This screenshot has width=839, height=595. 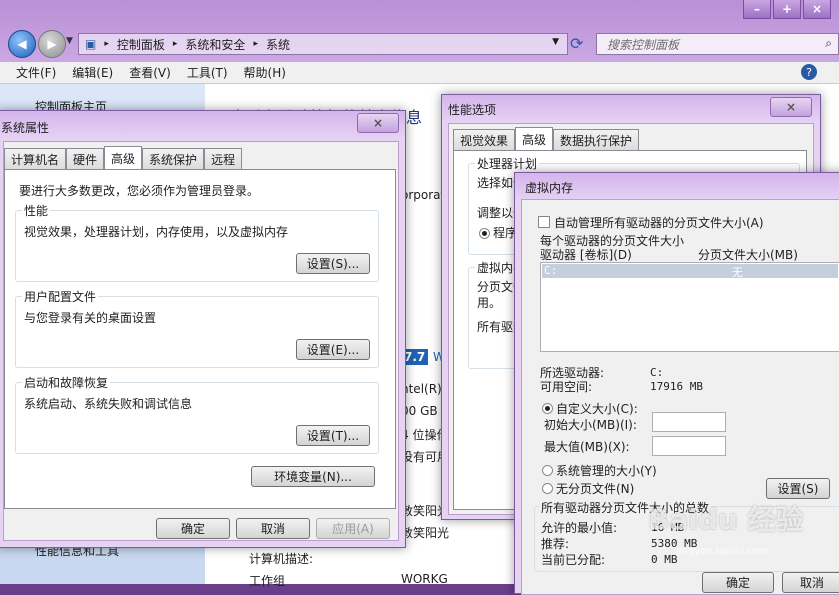 I want to click on search-placeholder: 搜索控制面板, so click(x=643, y=44).